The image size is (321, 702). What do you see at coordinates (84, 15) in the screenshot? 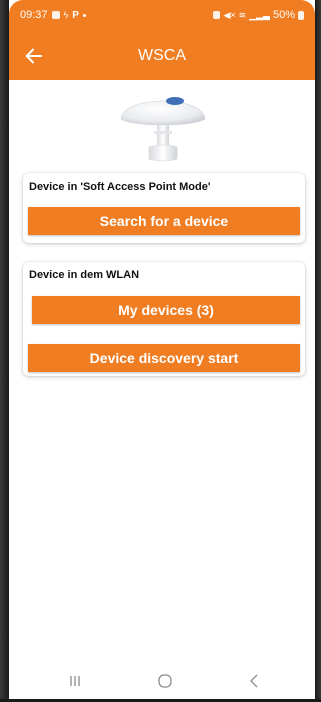
I see `more-notifications-icon` at bounding box center [84, 15].